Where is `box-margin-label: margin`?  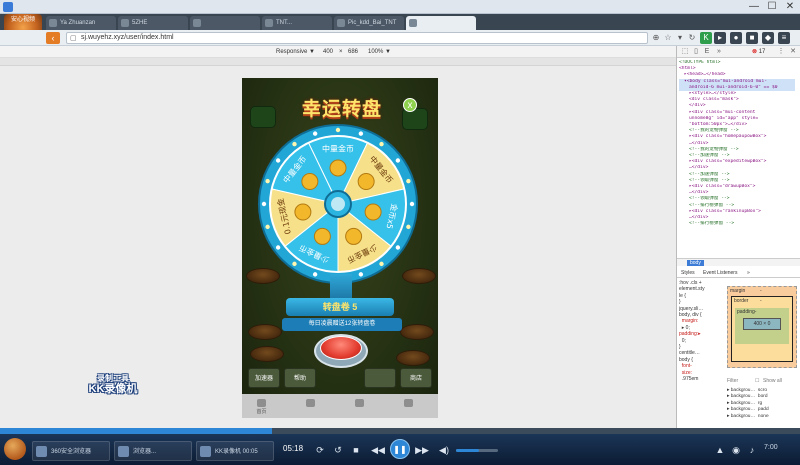
box-margin-label: margin is located at coordinates (738, 291).